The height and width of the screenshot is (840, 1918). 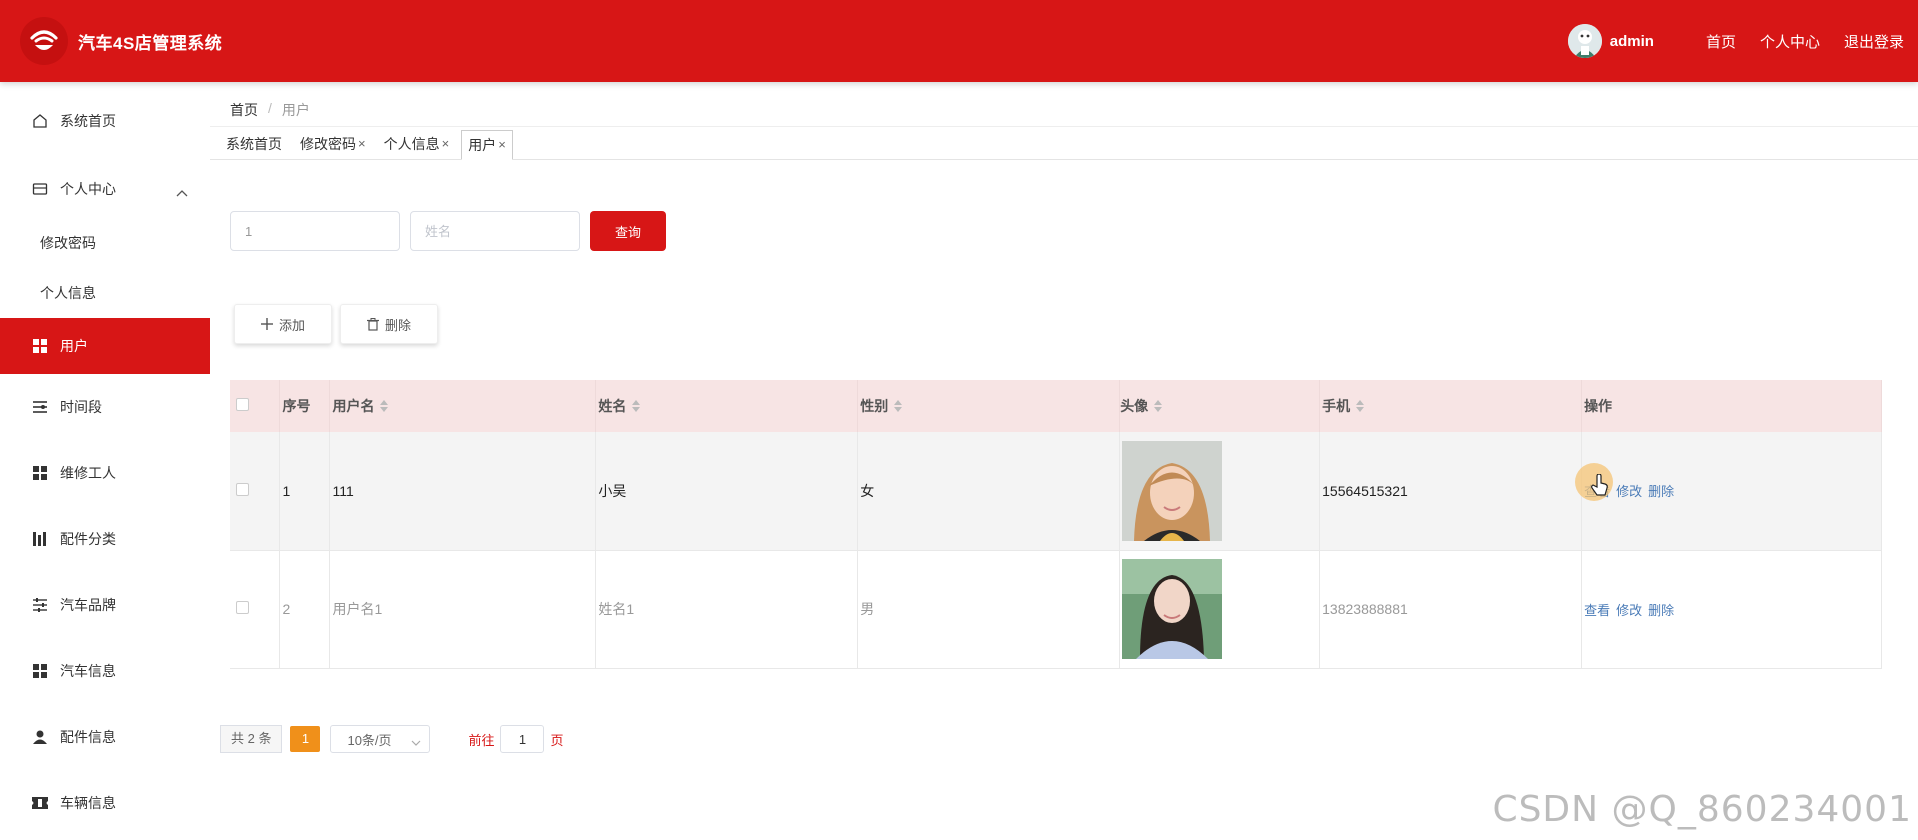 What do you see at coordinates (255, 491) in the screenshot?
I see `row-select-cell` at bounding box center [255, 491].